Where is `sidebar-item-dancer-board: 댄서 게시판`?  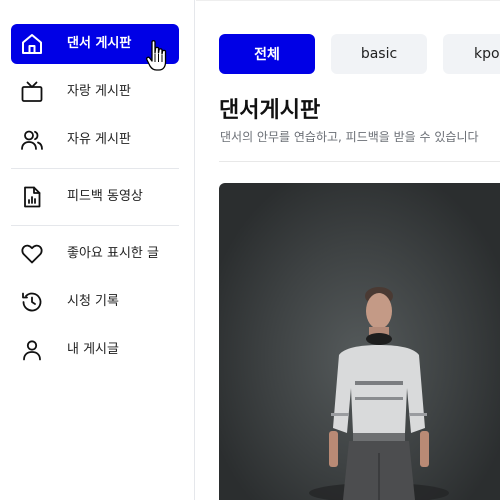 sidebar-item-dancer-board: 댄서 게시판 is located at coordinates (95, 44).